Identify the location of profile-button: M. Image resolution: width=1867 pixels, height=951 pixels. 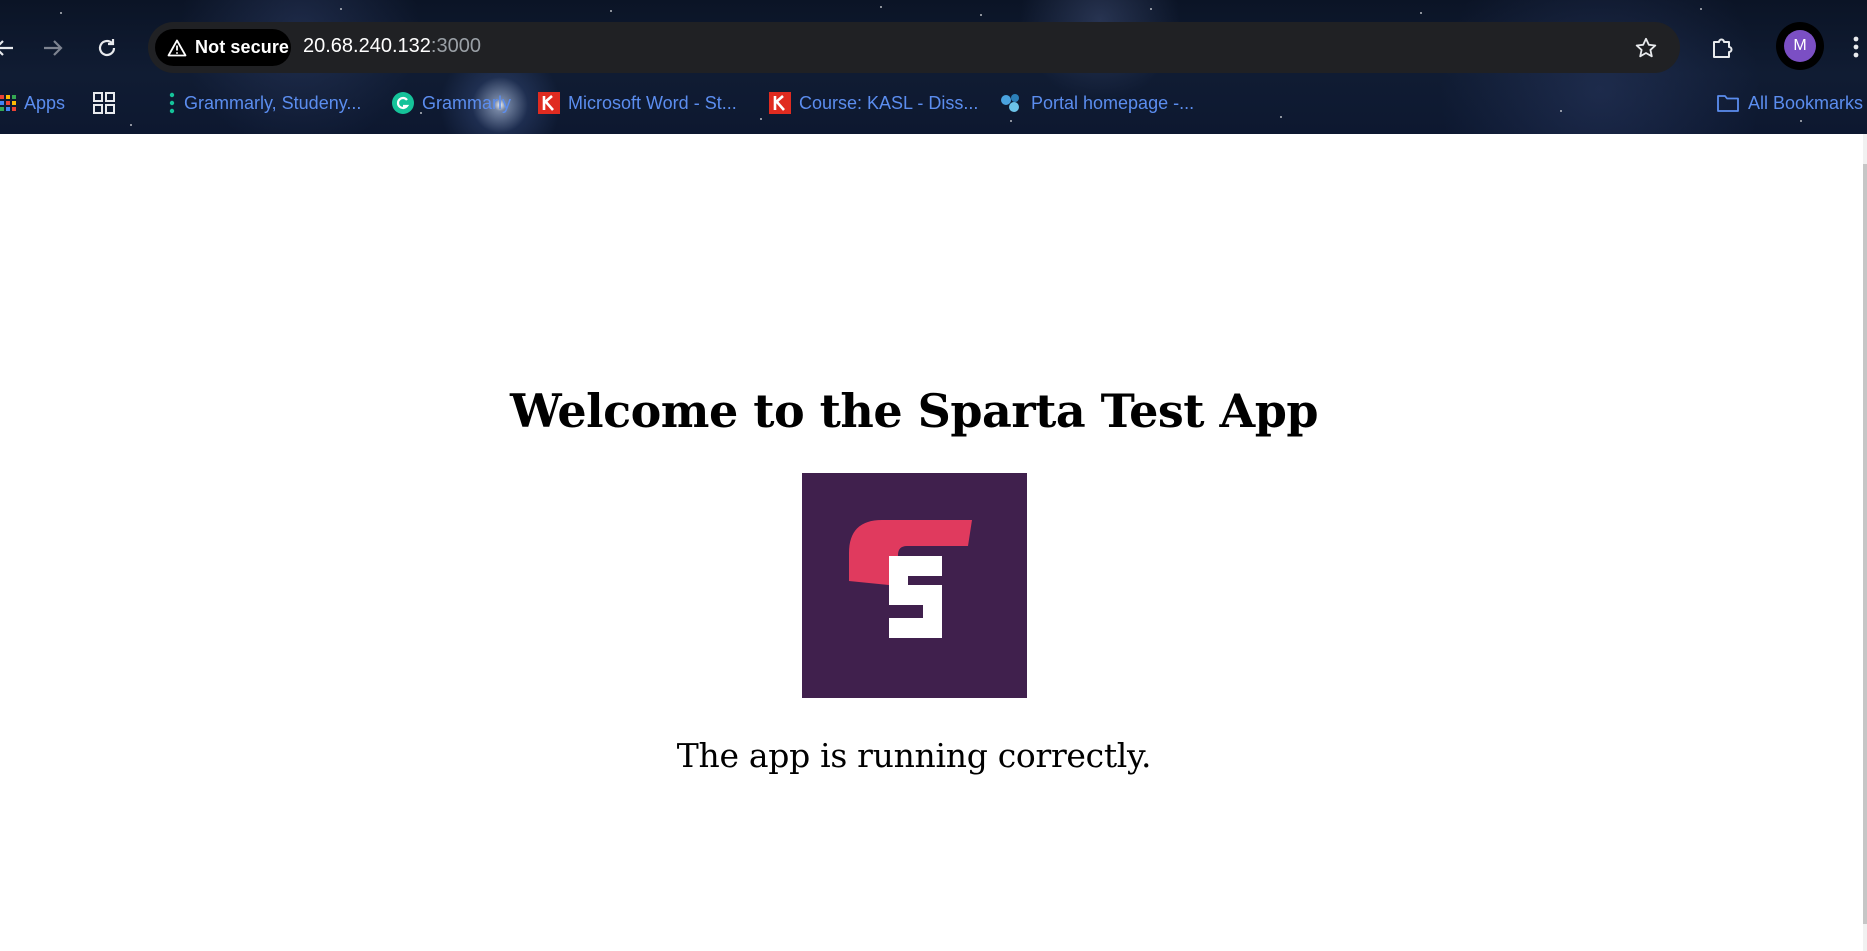
(1800, 46).